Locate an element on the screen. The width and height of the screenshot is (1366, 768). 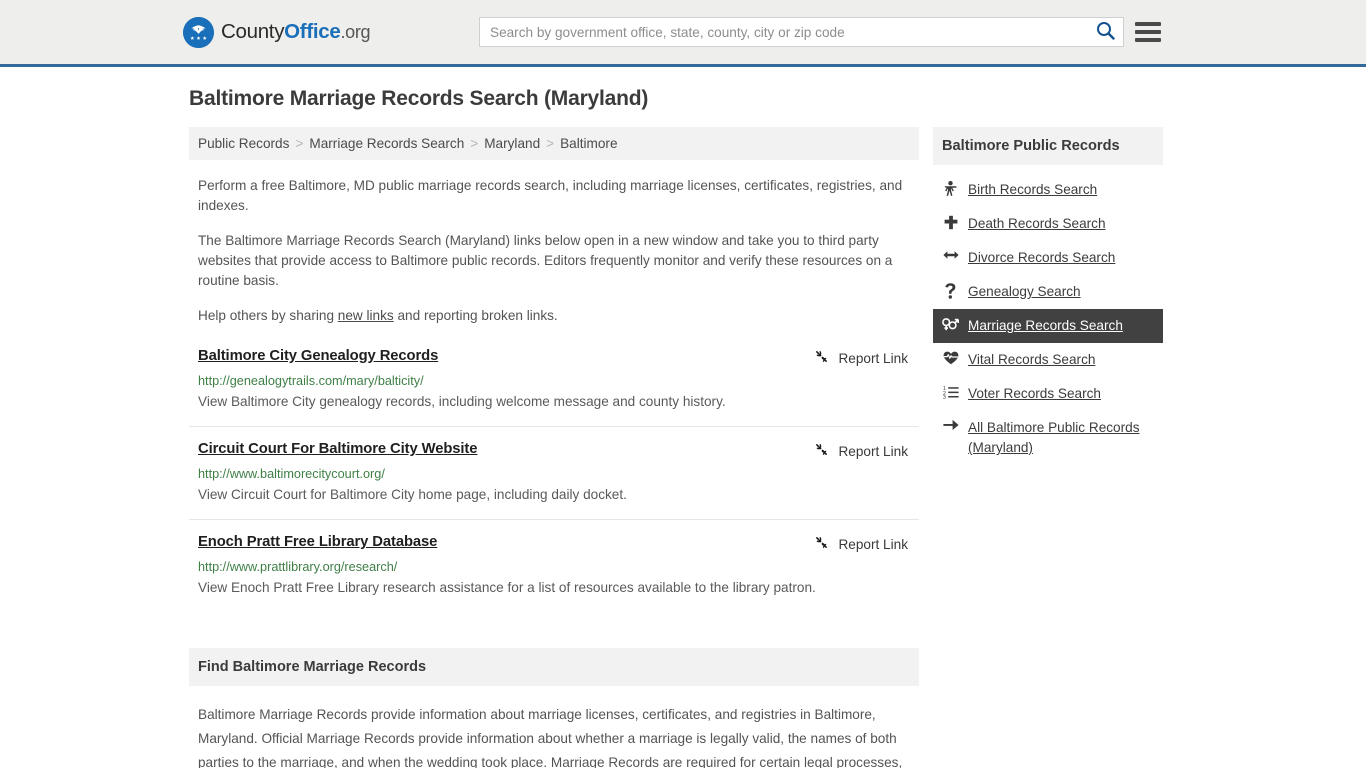
result-title-link: Enoch Pratt Free Library Database is located at coordinates (317, 542).